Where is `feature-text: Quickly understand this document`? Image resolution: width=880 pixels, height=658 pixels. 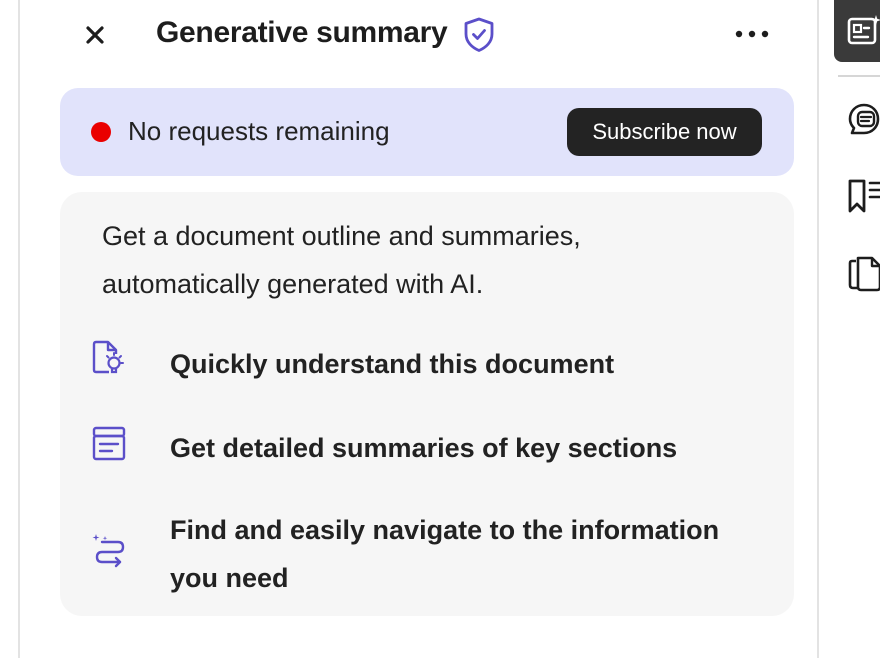
feature-text: Quickly understand this document is located at coordinates (392, 364).